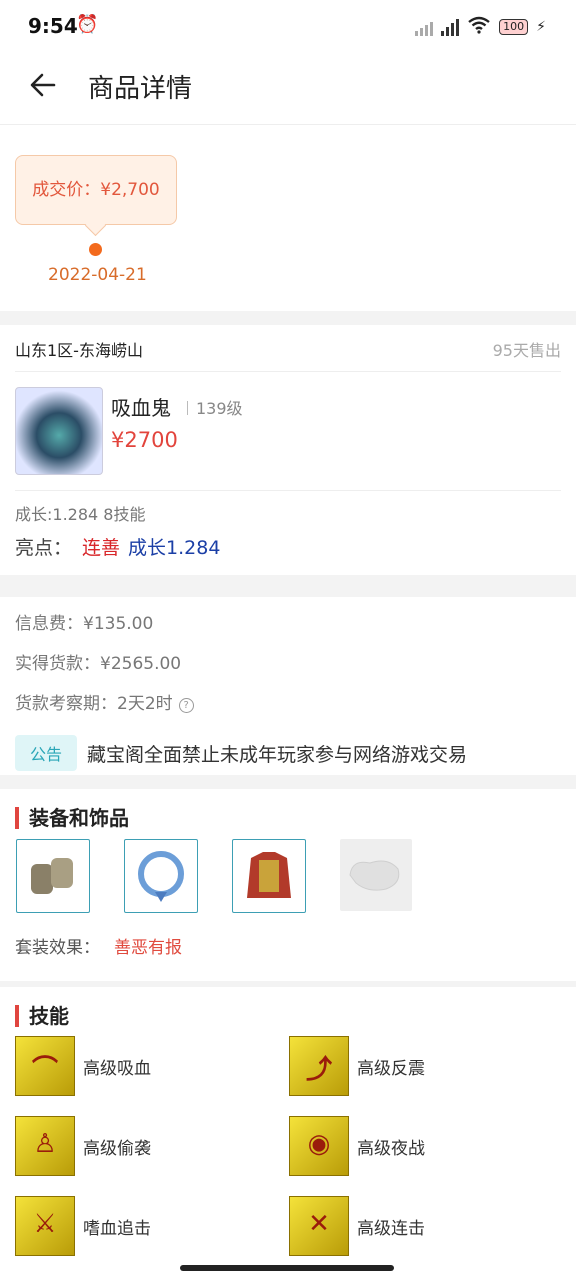  What do you see at coordinates (53, 876) in the screenshot?
I see `bracers-icon` at bounding box center [53, 876].